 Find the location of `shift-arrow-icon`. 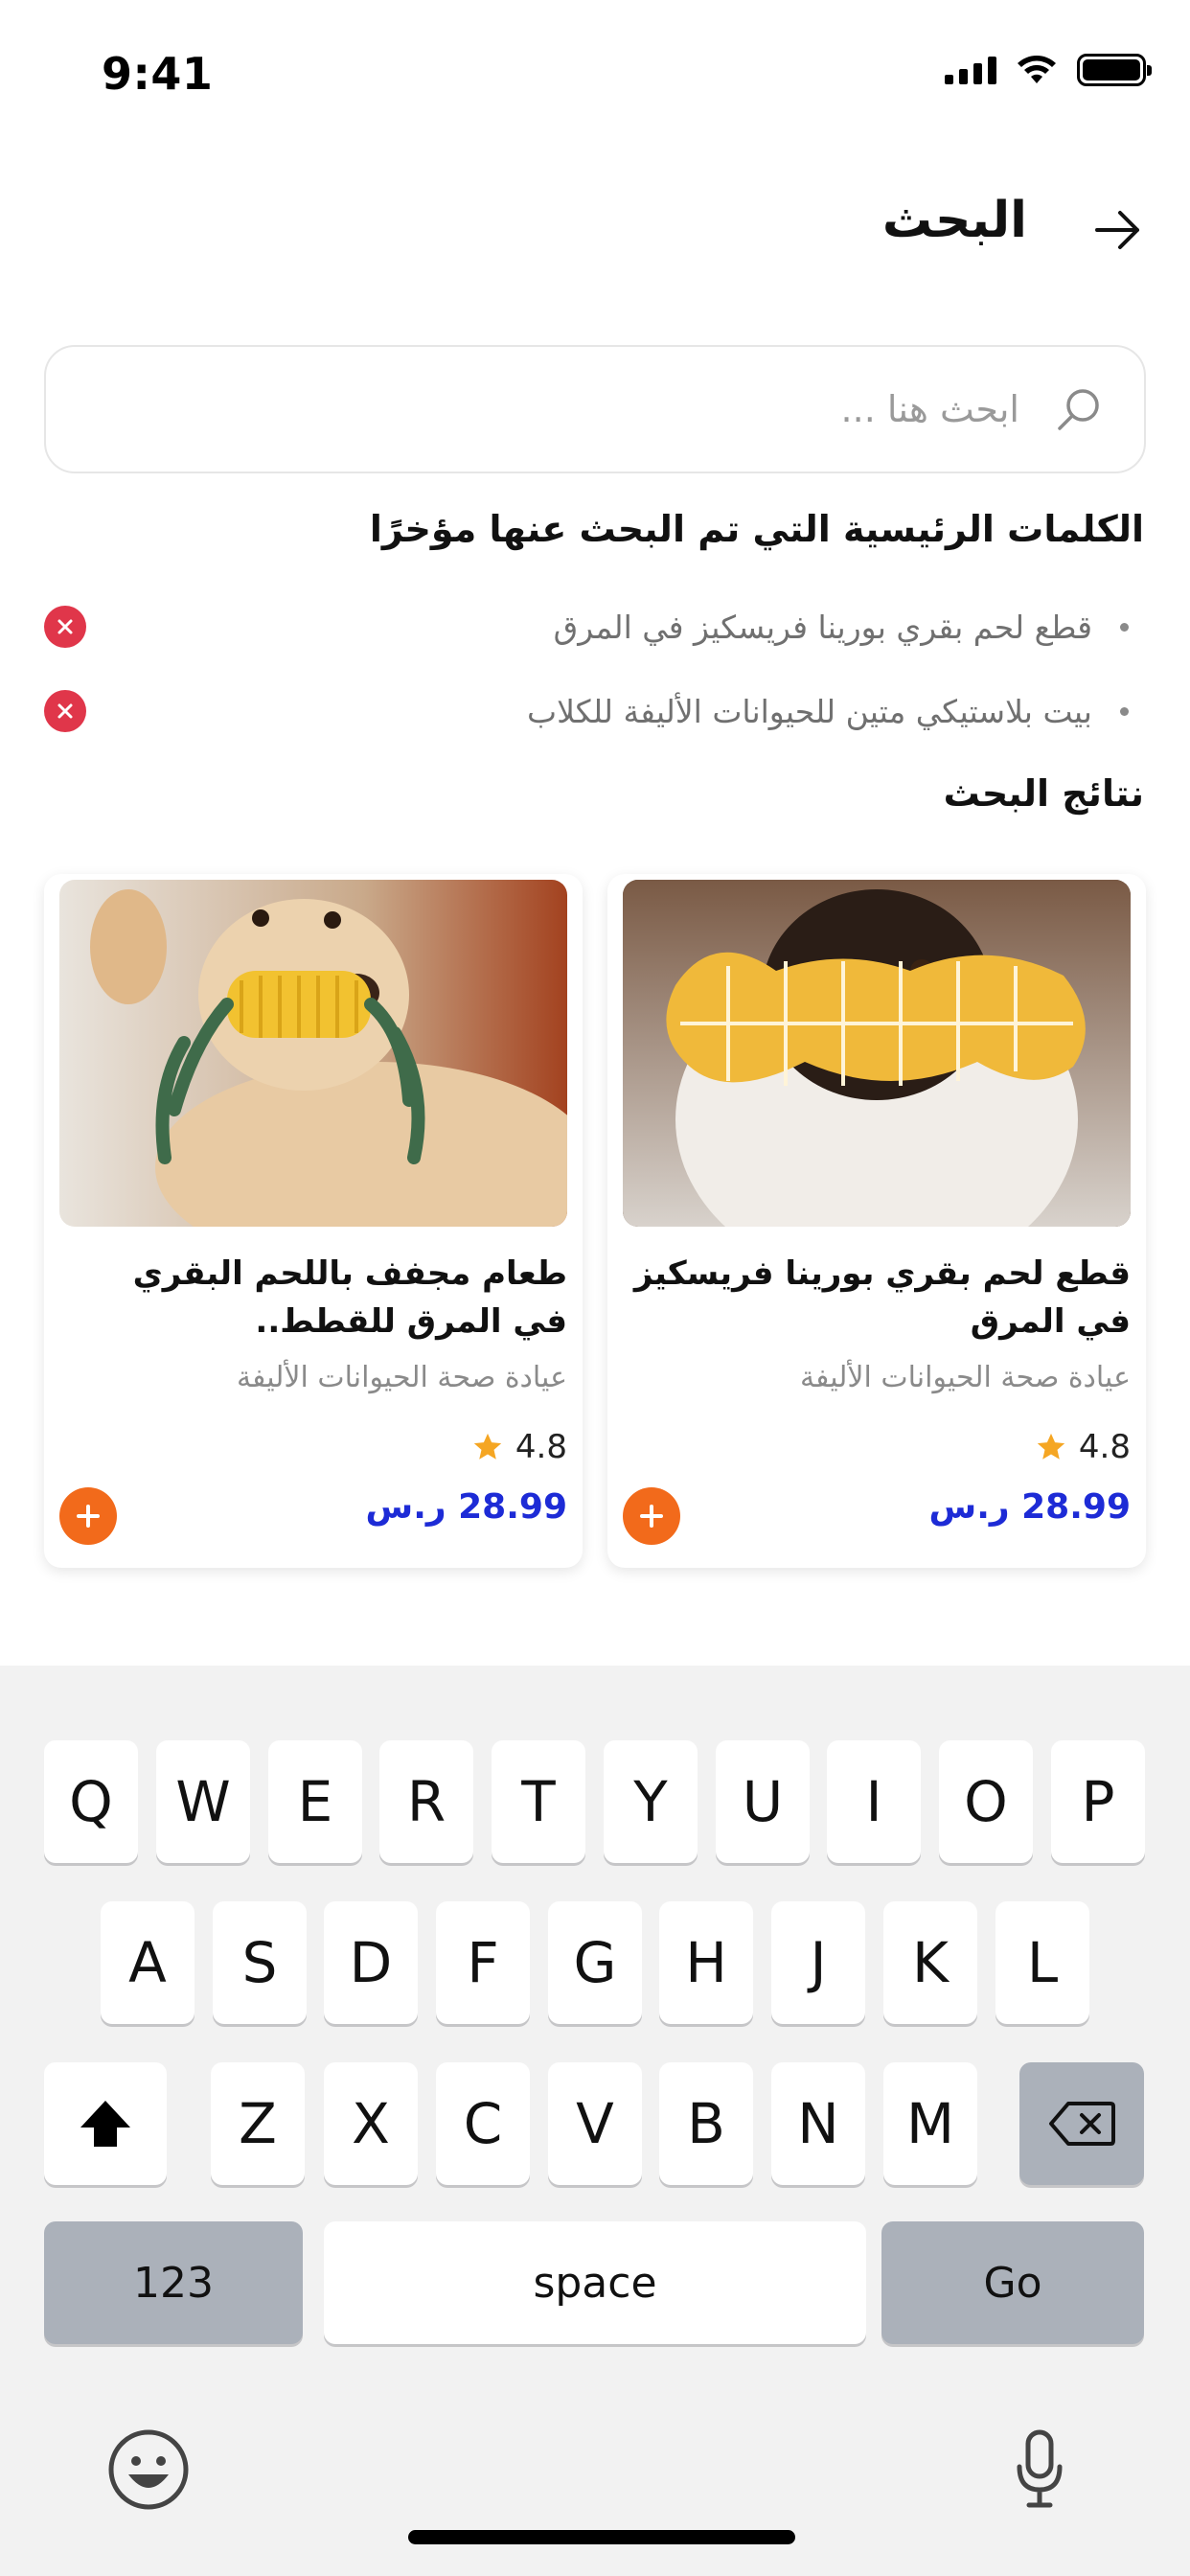

shift-arrow-icon is located at coordinates (105, 2124).